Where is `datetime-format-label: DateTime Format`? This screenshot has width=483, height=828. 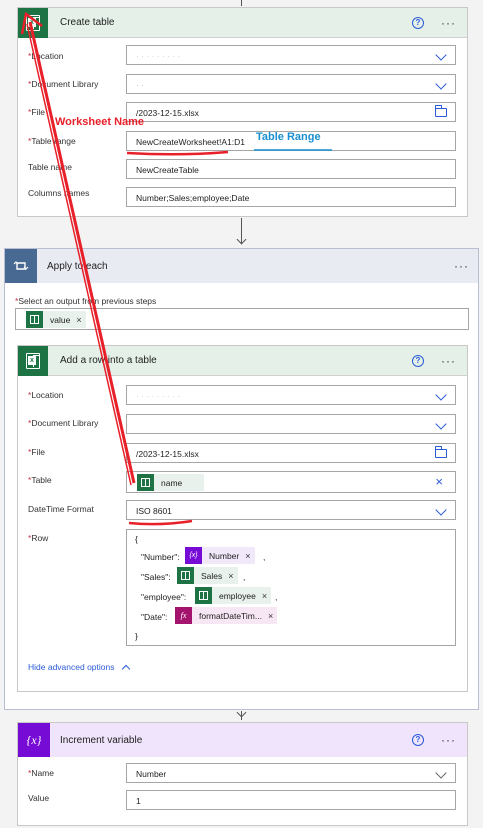
datetime-format-label: DateTime Format is located at coordinates (61, 509).